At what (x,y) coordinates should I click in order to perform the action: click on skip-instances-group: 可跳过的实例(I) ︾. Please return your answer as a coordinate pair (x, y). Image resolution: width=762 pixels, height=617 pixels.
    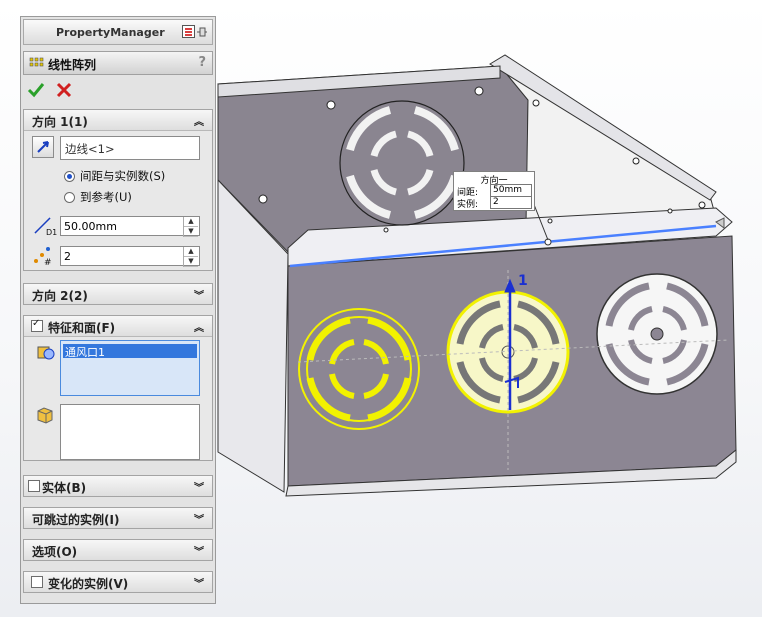
    Looking at the image, I should click on (118, 518).